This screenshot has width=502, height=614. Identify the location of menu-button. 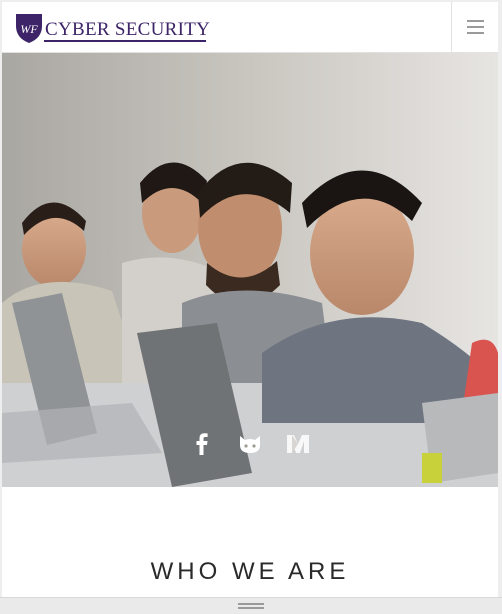
(474, 27).